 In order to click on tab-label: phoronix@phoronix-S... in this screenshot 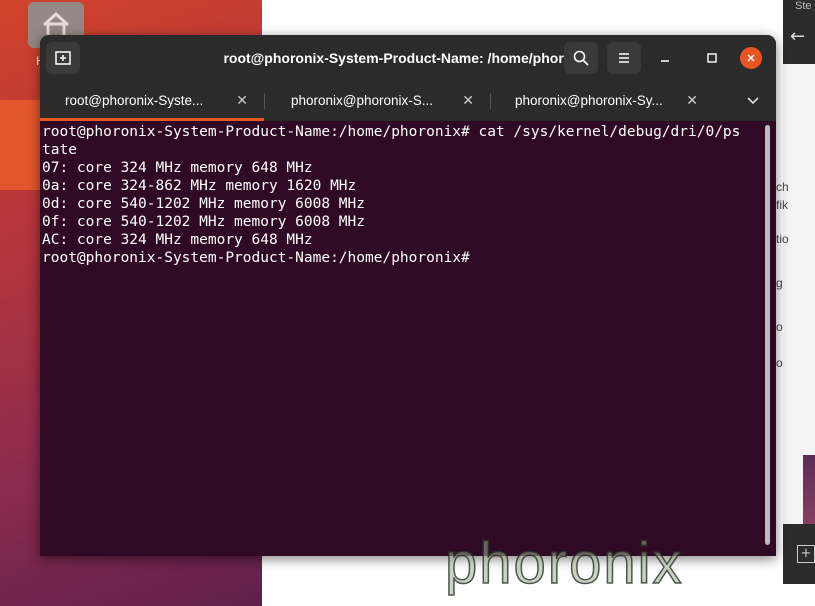, I will do `click(362, 100)`.